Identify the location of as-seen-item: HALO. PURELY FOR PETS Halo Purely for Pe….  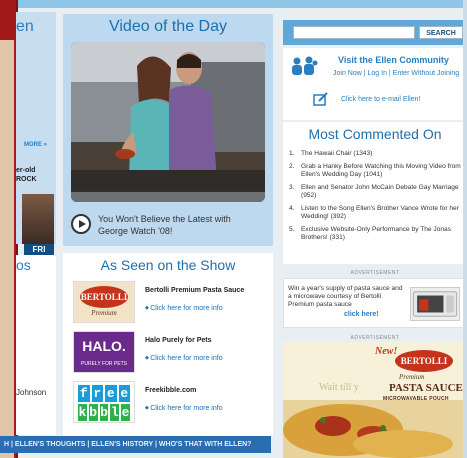
(173, 352).